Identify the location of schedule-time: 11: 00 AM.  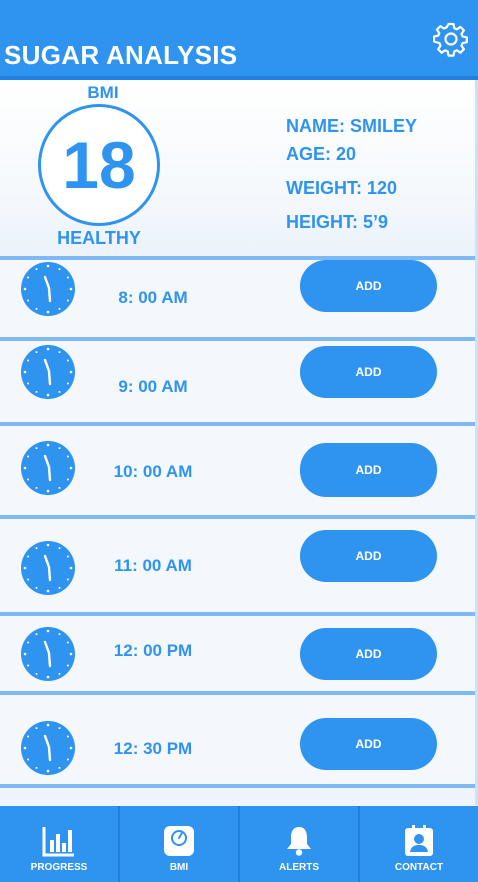
(153, 565).